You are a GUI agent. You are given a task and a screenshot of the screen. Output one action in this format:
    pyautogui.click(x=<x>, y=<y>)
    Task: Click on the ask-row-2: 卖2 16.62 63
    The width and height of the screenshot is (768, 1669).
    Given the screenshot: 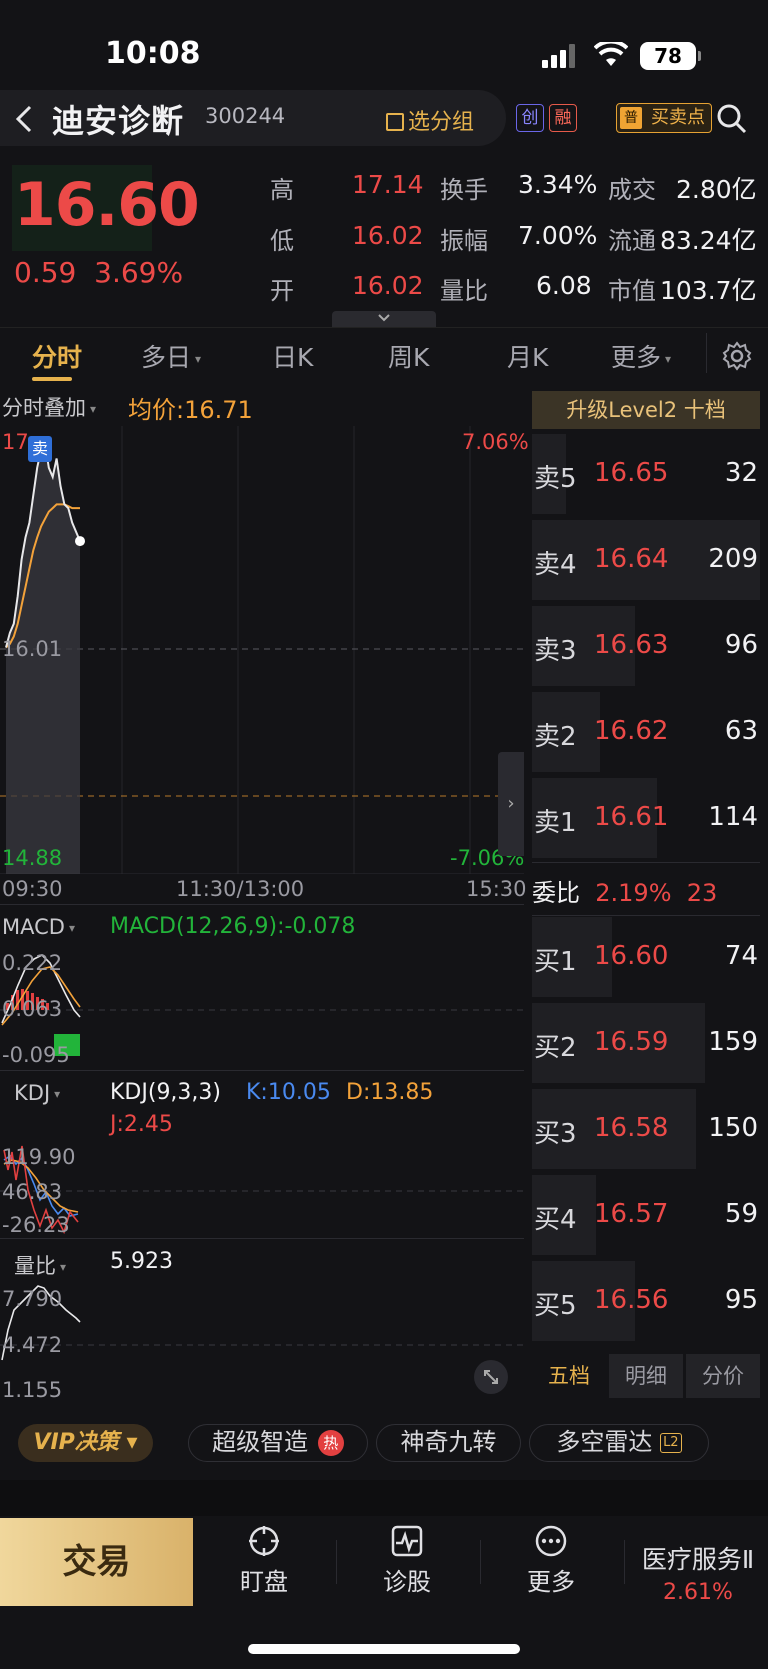 What is the action you would take?
    pyautogui.click(x=646, y=732)
    